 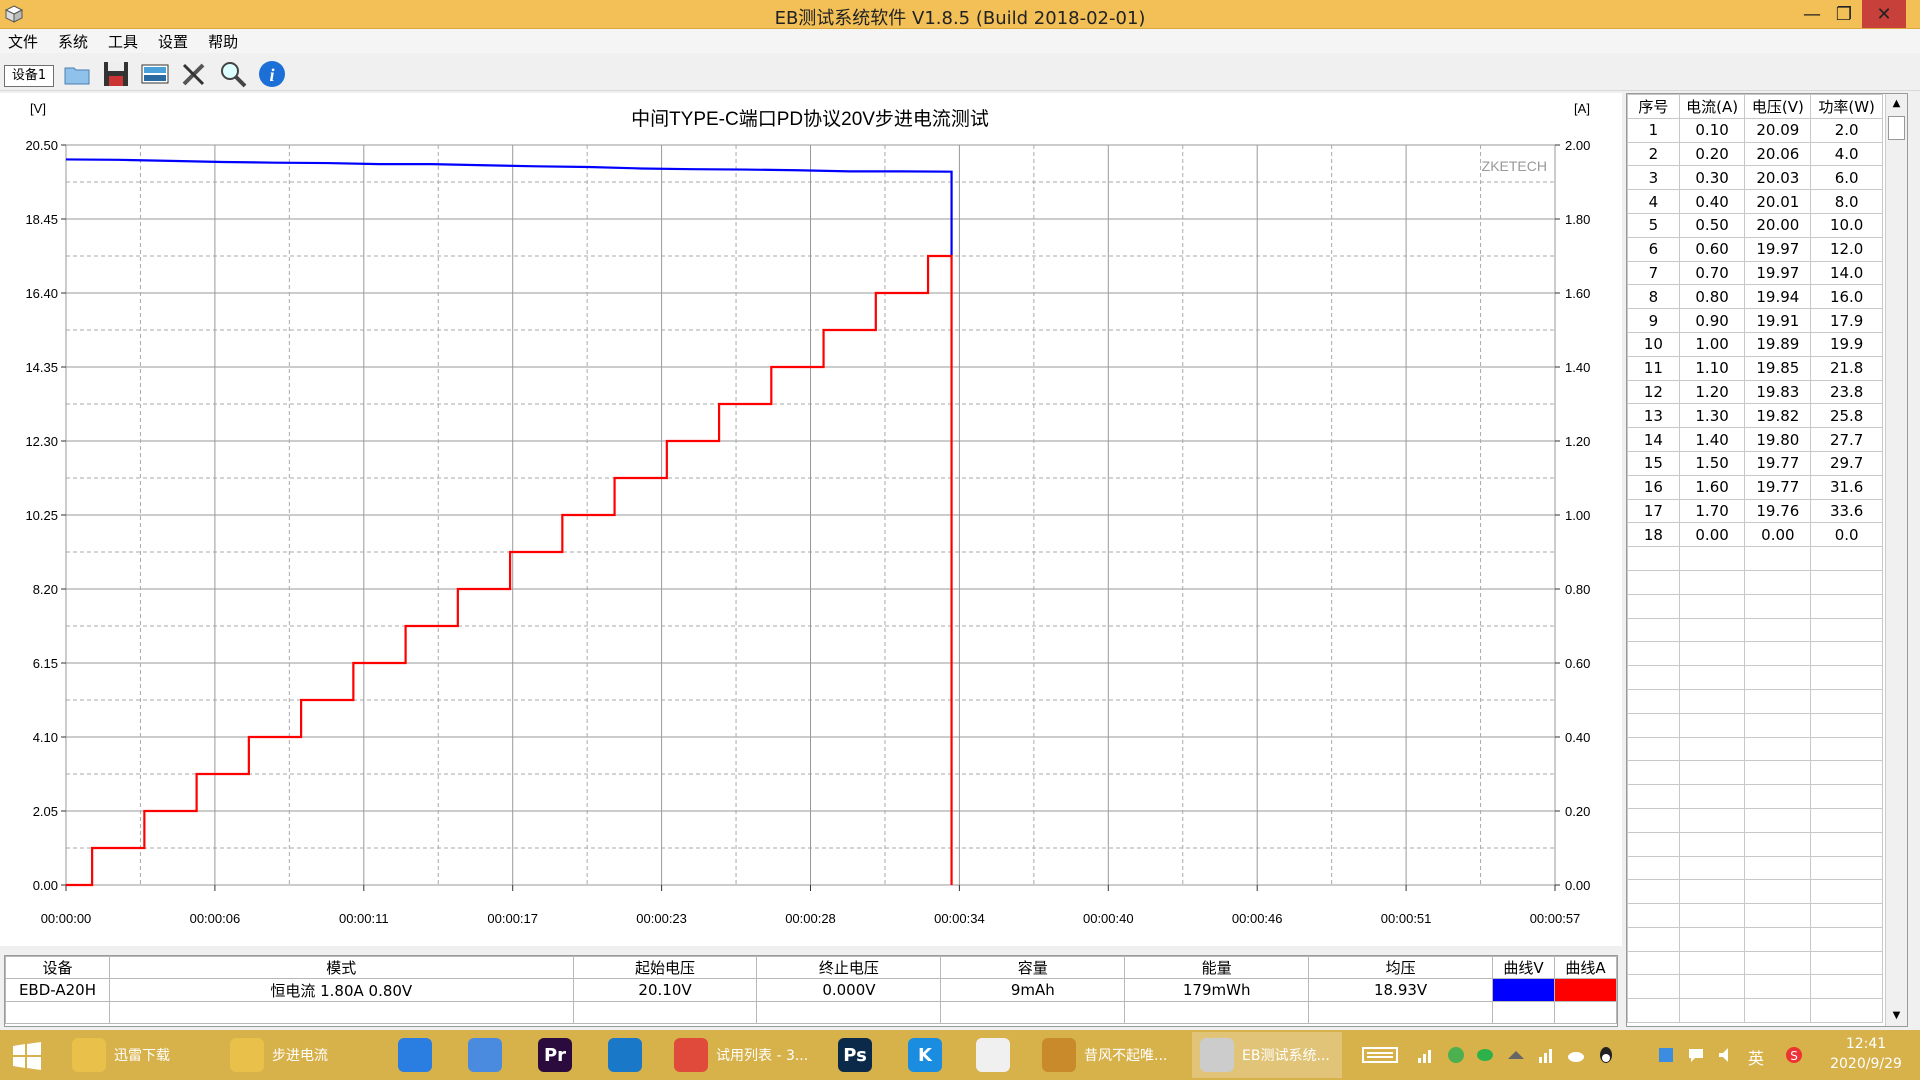 I want to click on data-cell-current: 0.50, so click(x=1712, y=225).